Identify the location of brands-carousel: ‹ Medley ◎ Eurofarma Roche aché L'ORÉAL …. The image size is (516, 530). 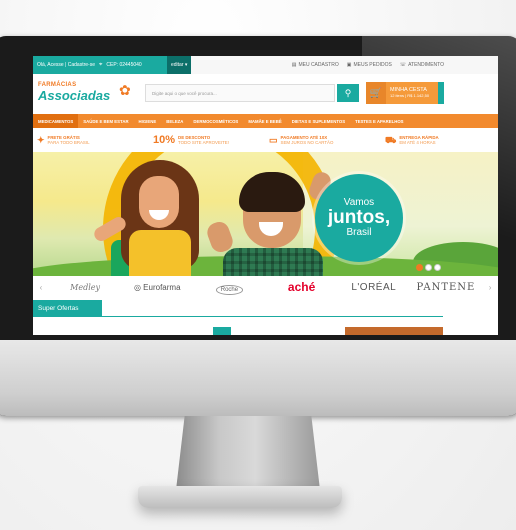
(265, 287).